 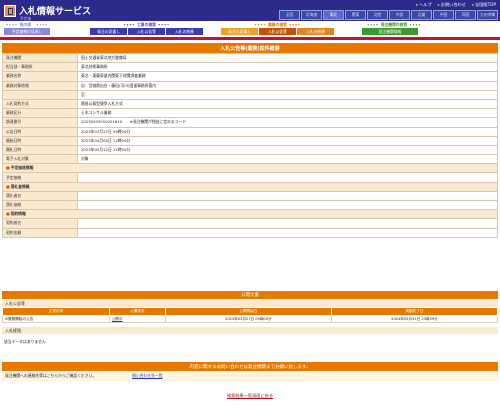 I want to click on table-cell: 2023年03月27日 09時00分, so click(x=248, y=319).